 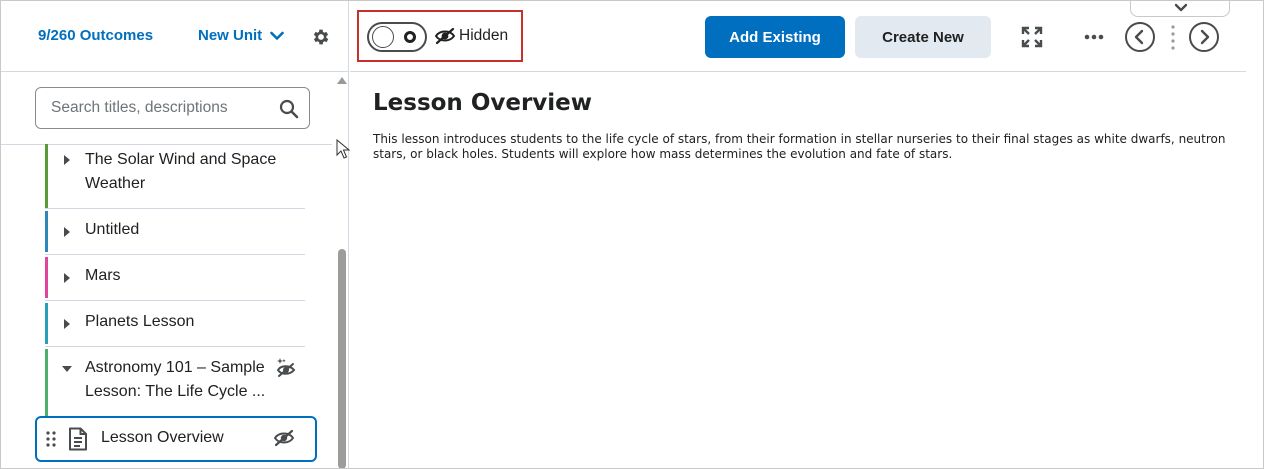 What do you see at coordinates (483, 103) in the screenshot?
I see `page-title: Lesson Overview` at bounding box center [483, 103].